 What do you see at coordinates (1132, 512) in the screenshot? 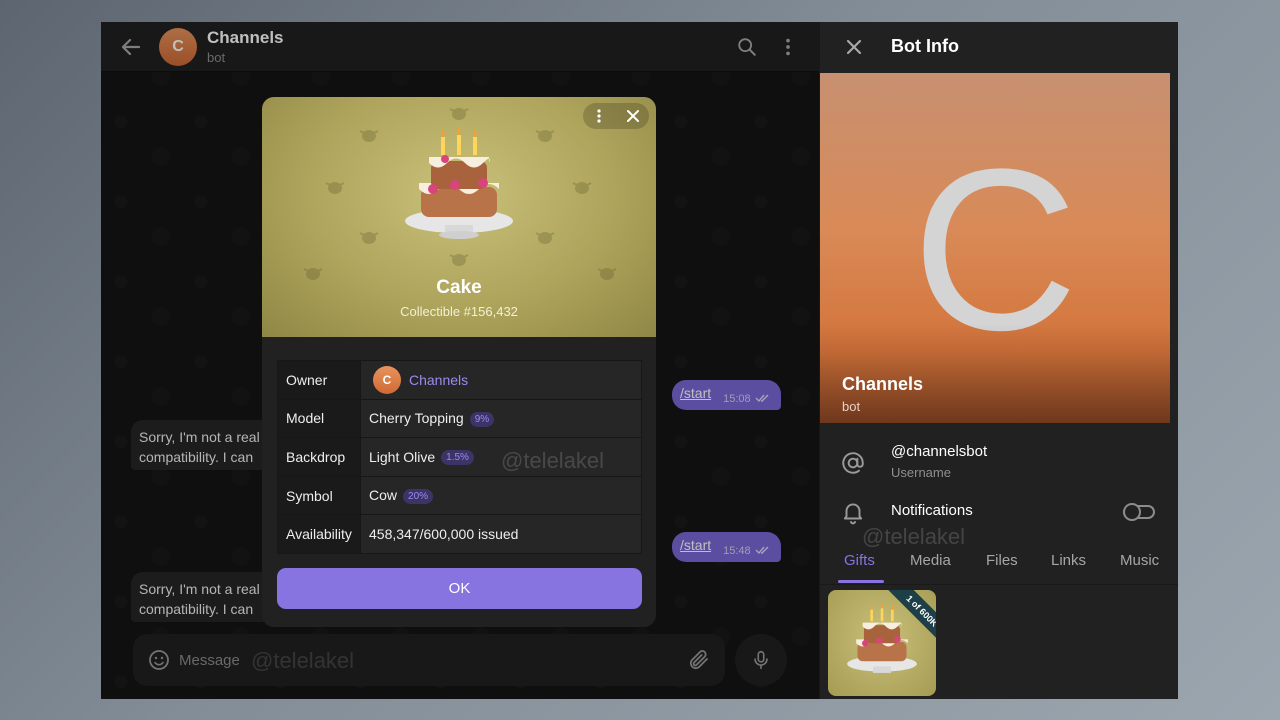
I see `toggle-knob` at bounding box center [1132, 512].